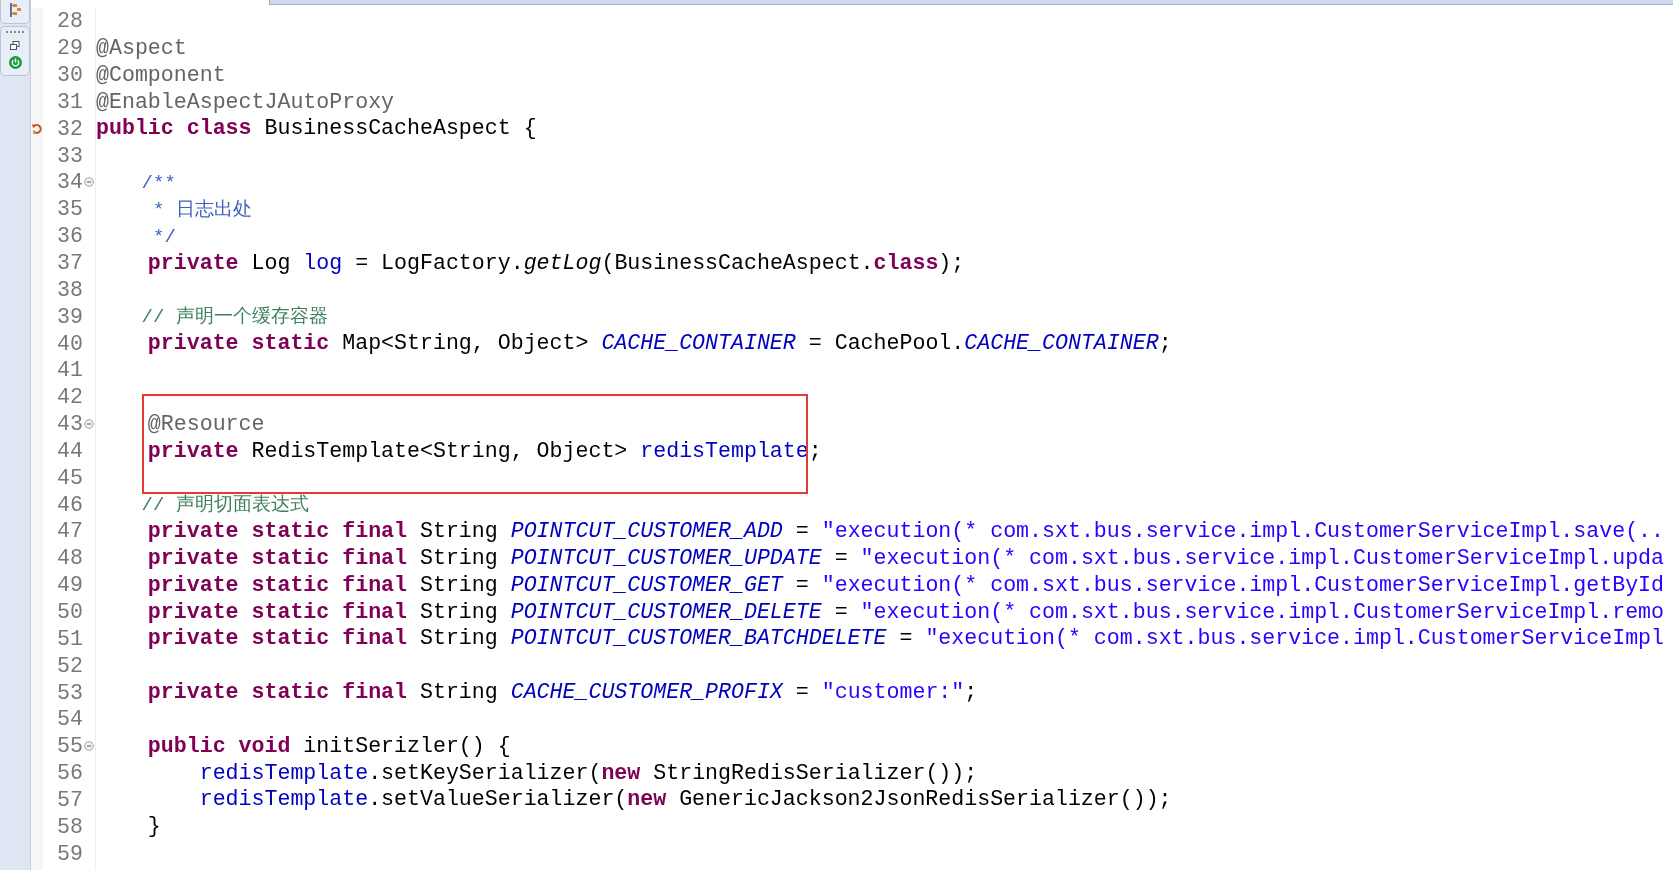  What do you see at coordinates (69, 477) in the screenshot?
I see `line-number: 45` at bounding box center [69, 477].